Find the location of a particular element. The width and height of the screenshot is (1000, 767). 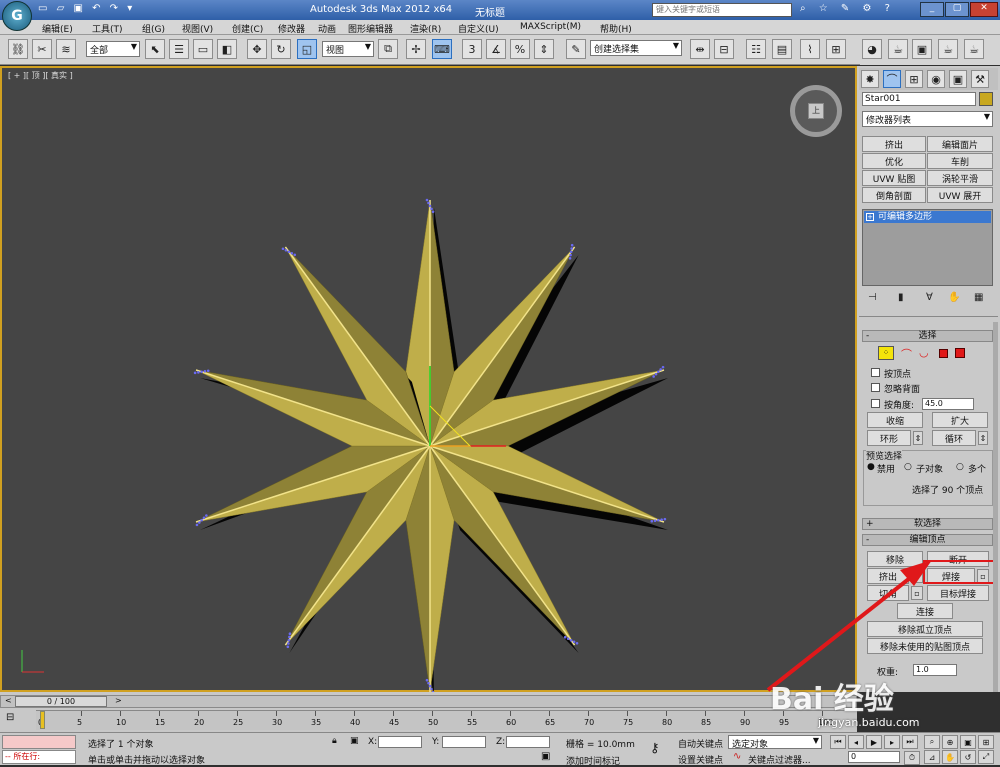

connect-button: 连接 is located at coordinates (925, 611).